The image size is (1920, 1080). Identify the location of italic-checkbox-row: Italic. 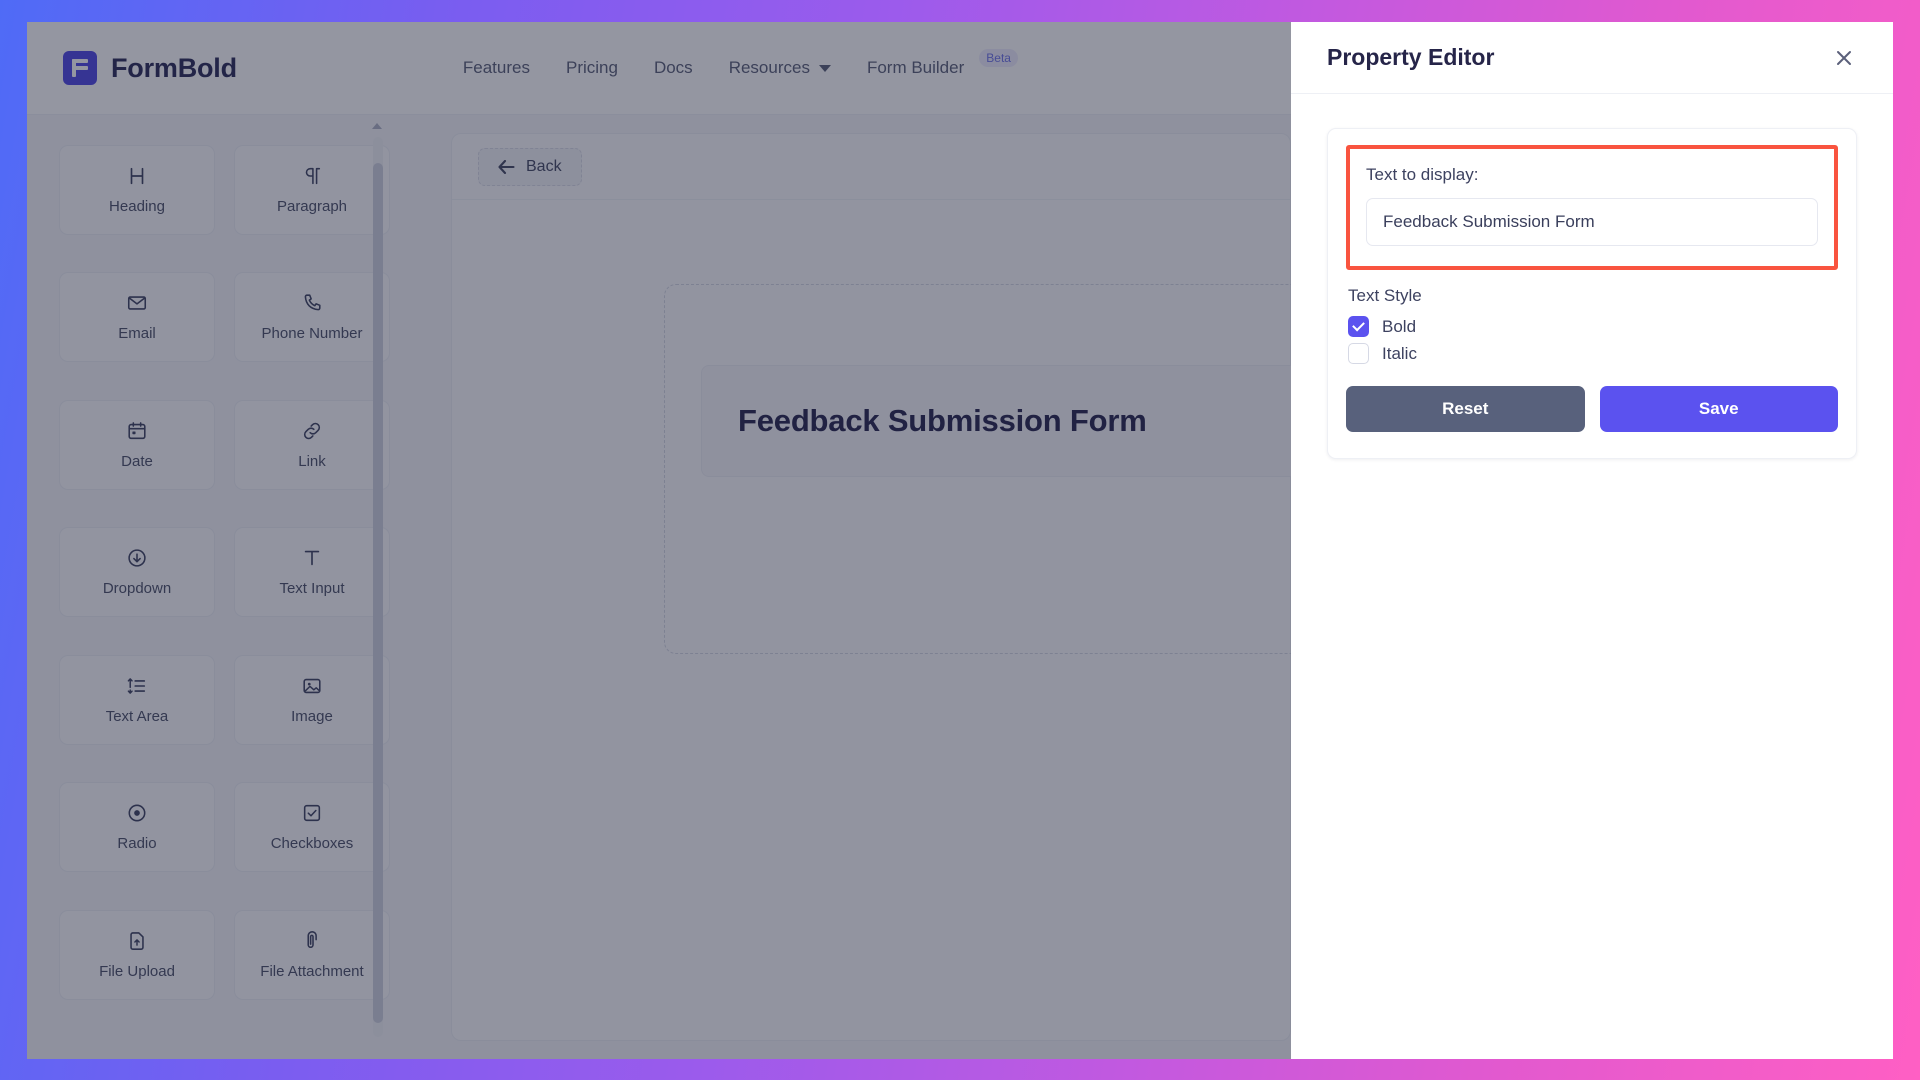
(1593, 353).